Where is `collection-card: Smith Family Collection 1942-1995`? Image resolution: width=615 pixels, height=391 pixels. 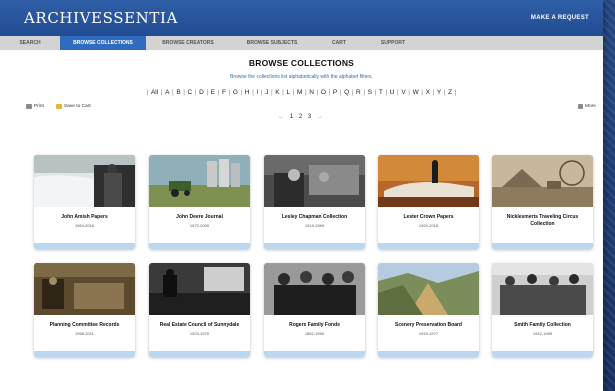 collection-card: Smith Family Collection 1942-1995 is located at coordinates (542, 310).